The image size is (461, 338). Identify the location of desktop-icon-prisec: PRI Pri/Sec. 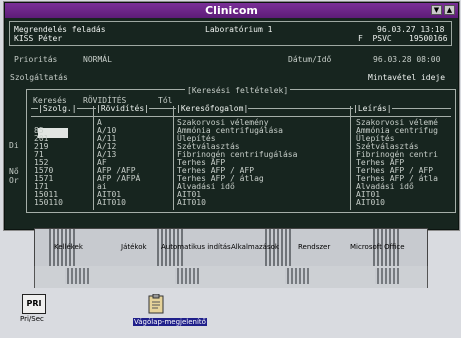
(33, 308).